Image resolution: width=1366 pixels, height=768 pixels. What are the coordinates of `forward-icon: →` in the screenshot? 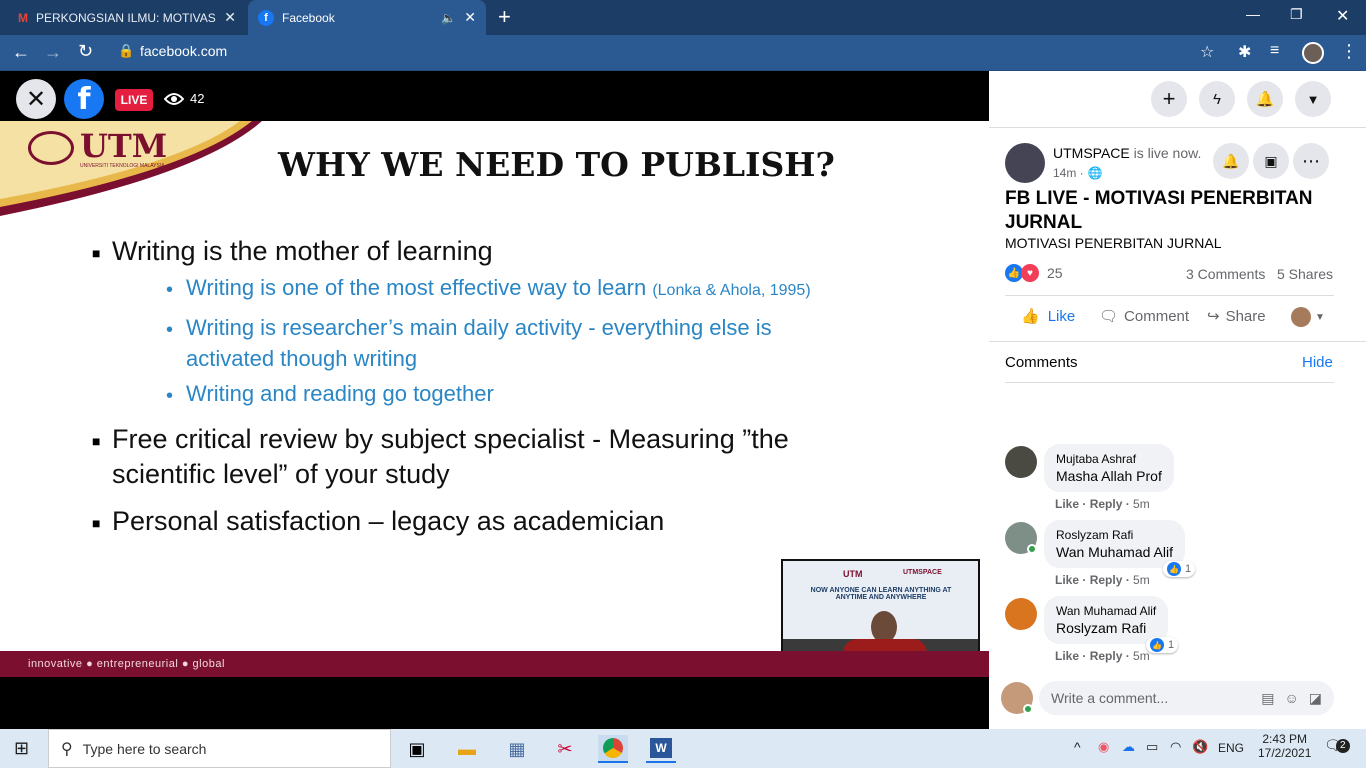 It's located at (53, 52).